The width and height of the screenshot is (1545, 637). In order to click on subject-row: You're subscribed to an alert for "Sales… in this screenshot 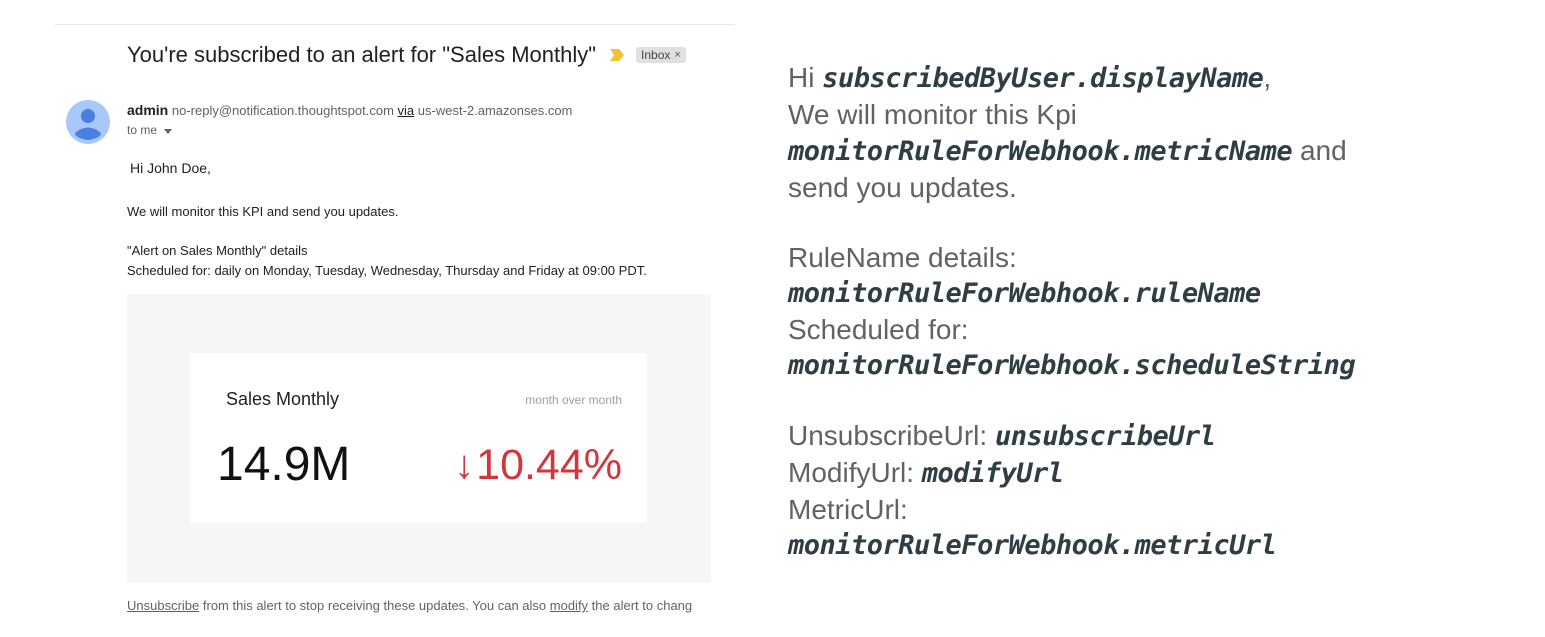, I will do `click(406, 55)`.